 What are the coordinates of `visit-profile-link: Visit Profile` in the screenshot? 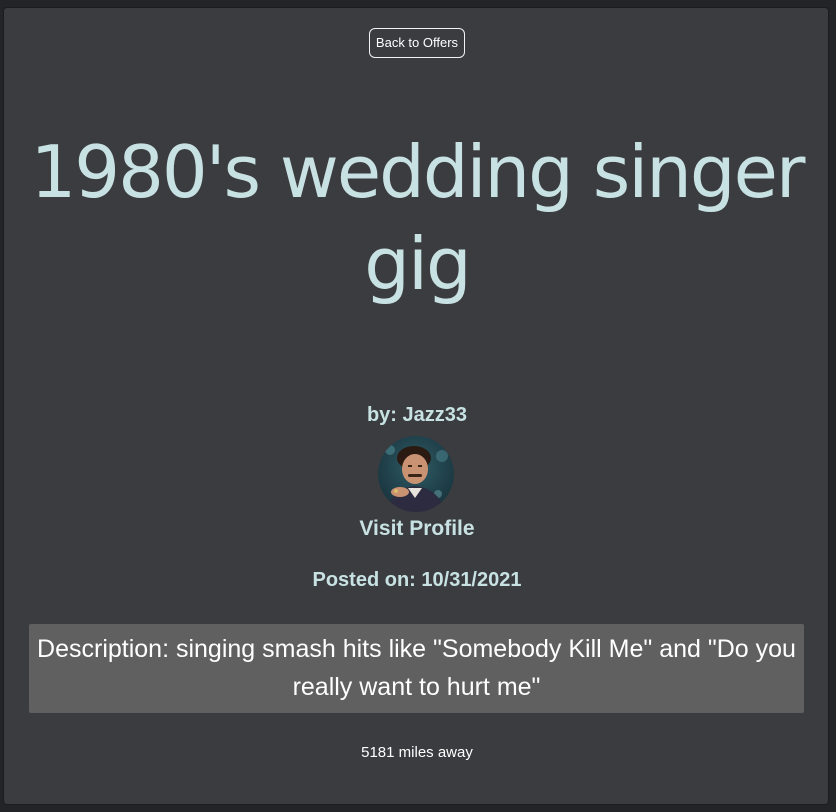 It's located at (417, 529).